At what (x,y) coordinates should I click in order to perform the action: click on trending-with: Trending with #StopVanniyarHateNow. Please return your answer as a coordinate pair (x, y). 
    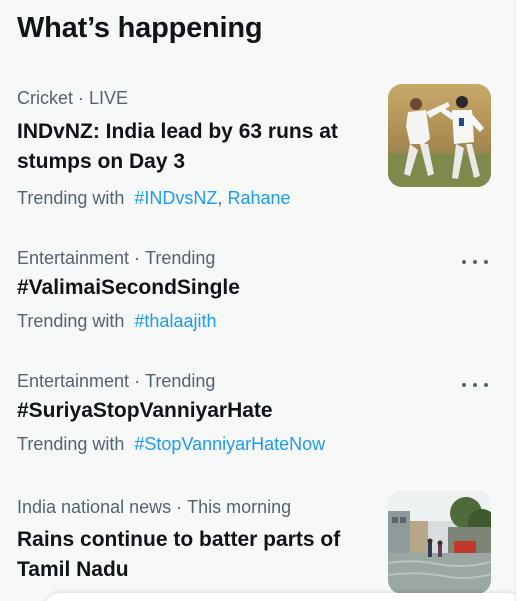
    Looking at the image, I should click on (171, 444).